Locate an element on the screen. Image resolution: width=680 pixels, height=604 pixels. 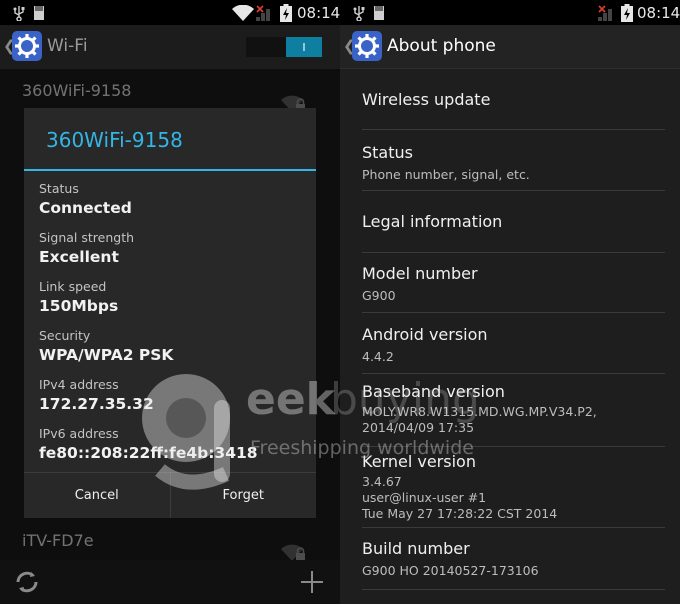
wifi-signal-icon is located at coordinates (243, 12).